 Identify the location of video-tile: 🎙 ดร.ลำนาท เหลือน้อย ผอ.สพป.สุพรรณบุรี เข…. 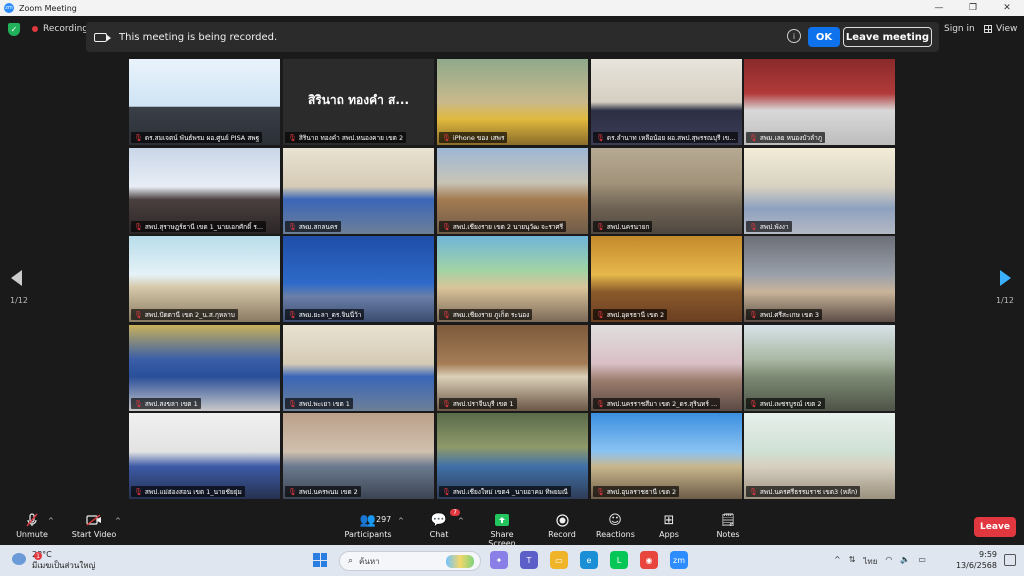
(666, 102).